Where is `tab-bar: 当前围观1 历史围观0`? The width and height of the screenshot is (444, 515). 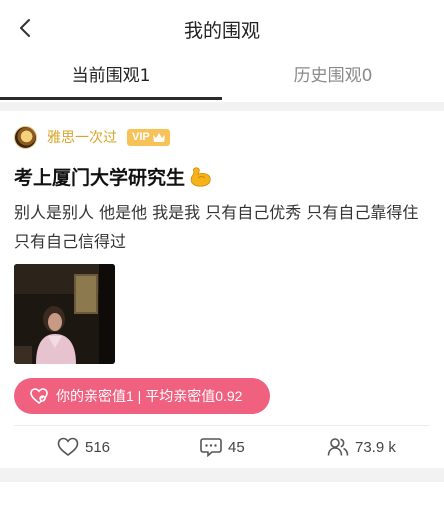
tab-bar: 当前围观1 历史围观0 is located at coordinates (222, 79).